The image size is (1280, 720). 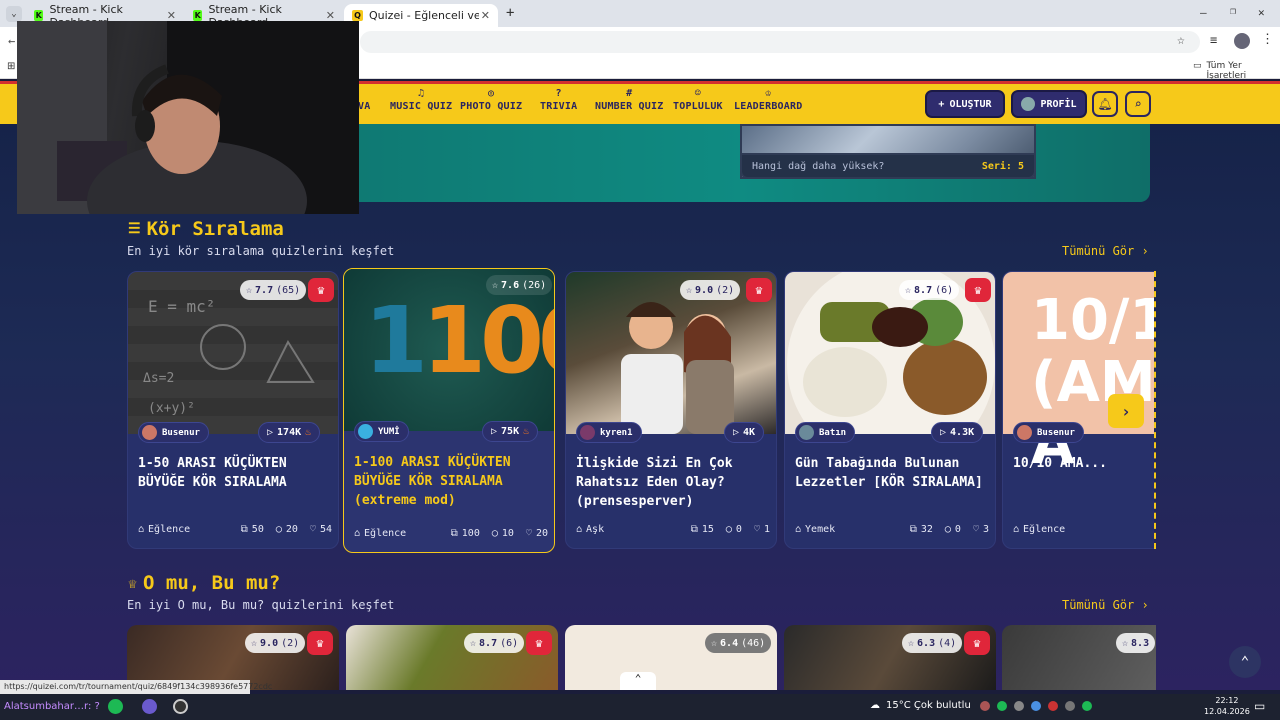 I want to click on nav-item-leaderboard: ♔ LEADERBOARD, so click(x=768, y=99).